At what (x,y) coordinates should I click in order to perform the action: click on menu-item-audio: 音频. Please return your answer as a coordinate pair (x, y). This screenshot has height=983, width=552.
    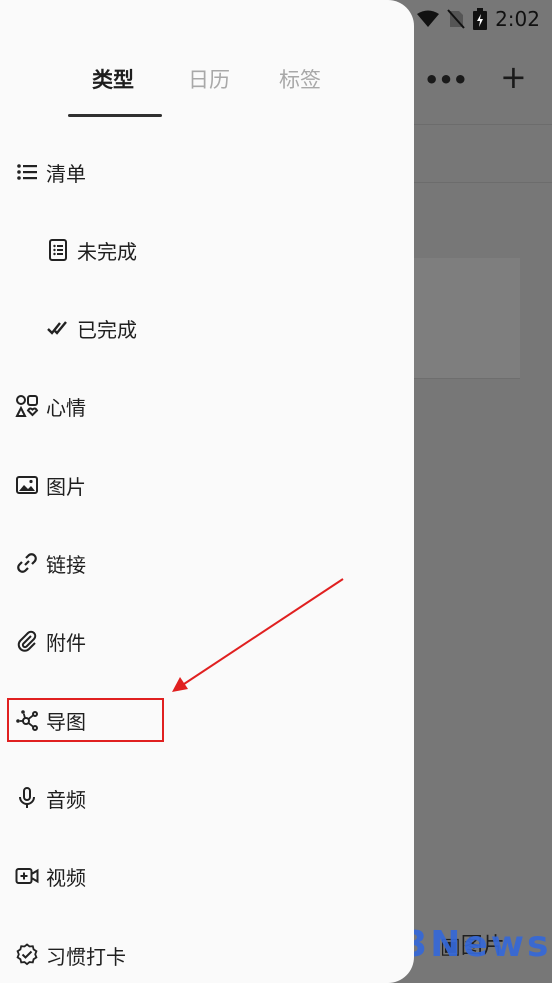
    Looking at the image, I should click on (50, 798).